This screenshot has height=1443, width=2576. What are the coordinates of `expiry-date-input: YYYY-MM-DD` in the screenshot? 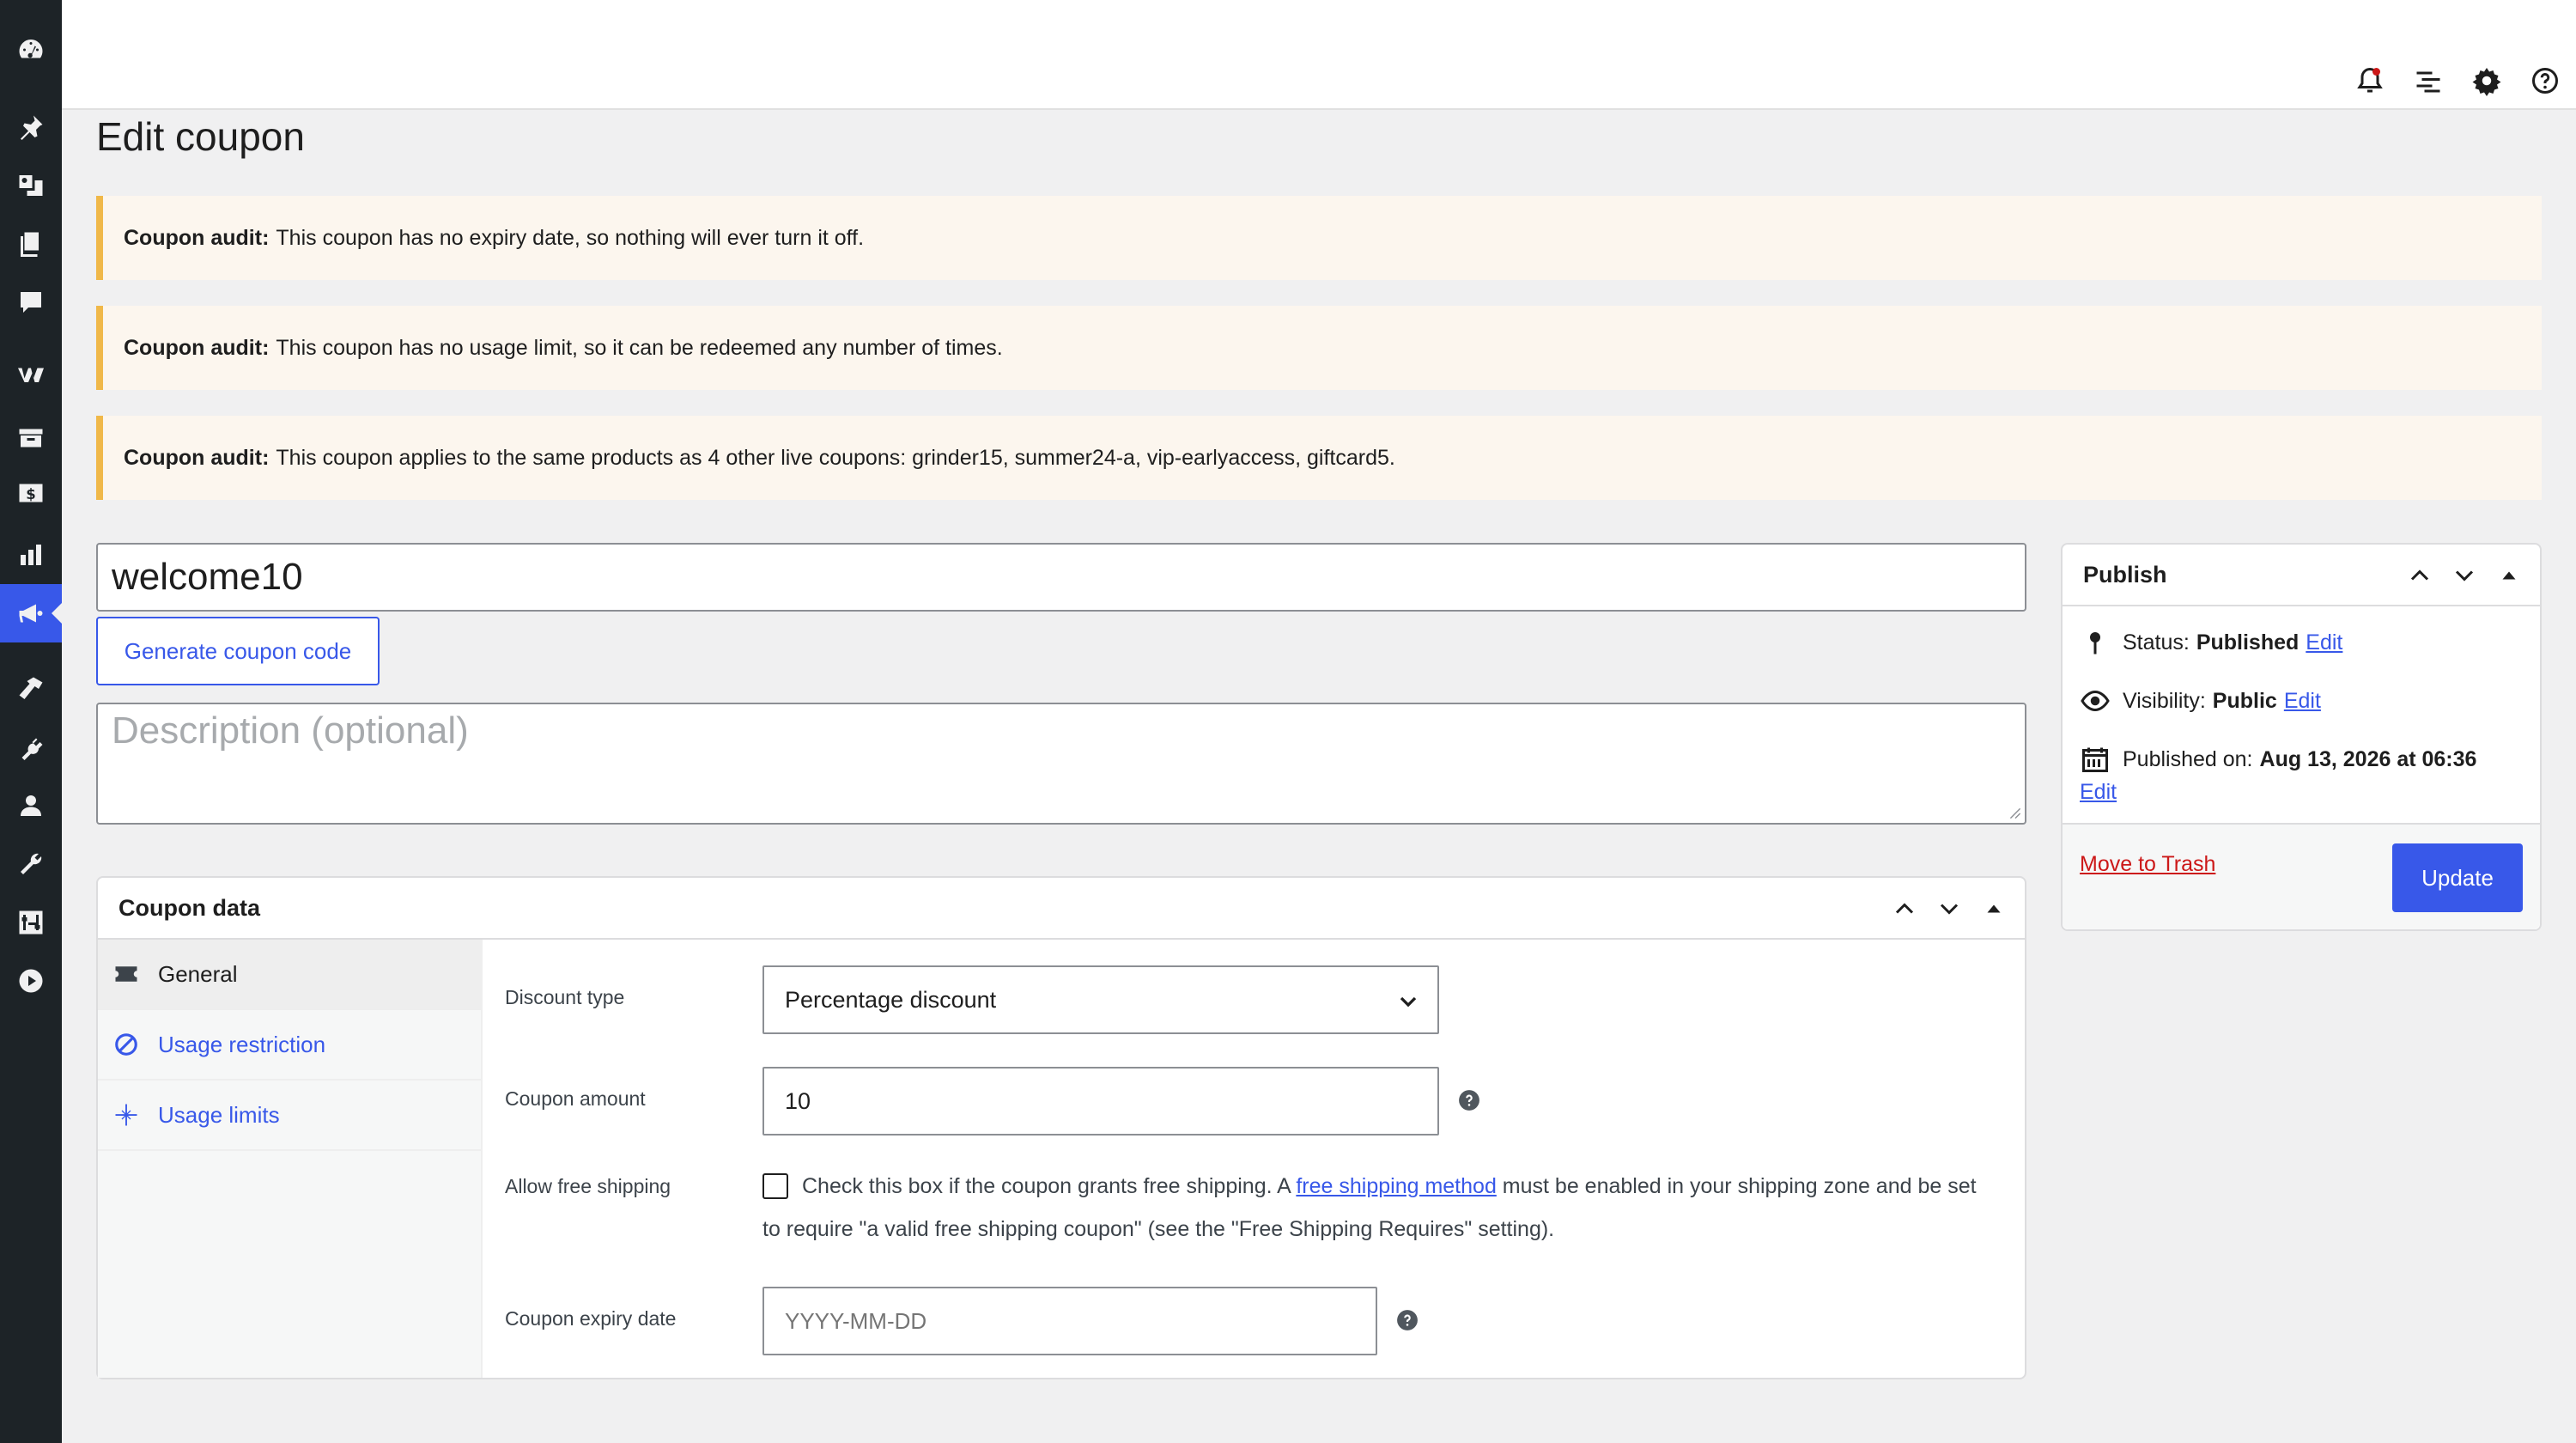 It's located at (1069, 1321).